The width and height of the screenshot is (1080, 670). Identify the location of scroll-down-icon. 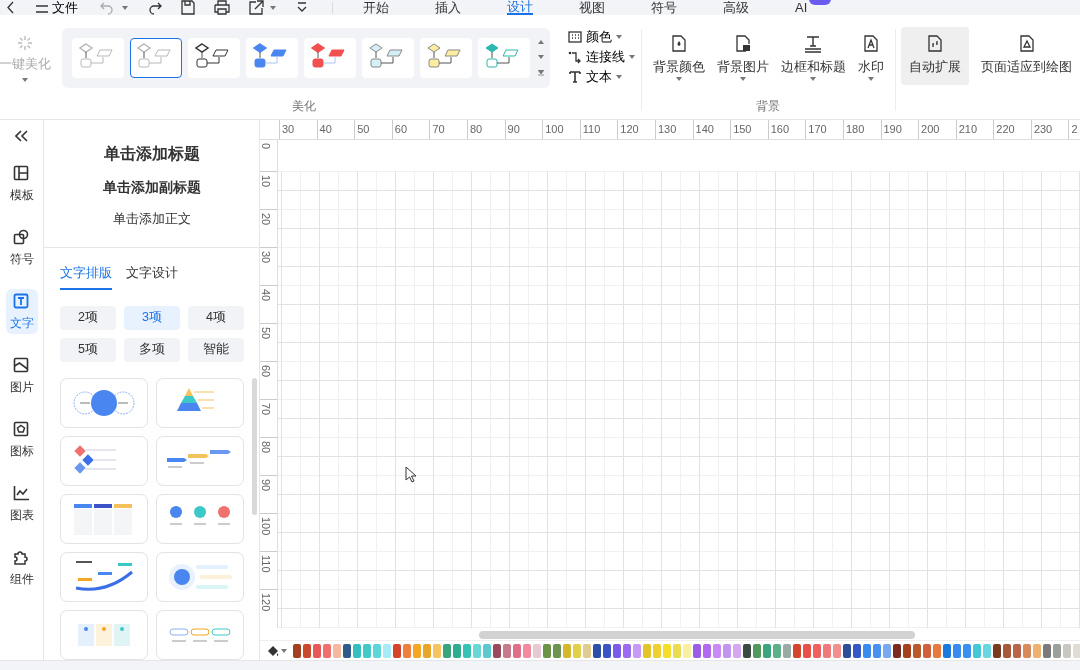
(541, 58).